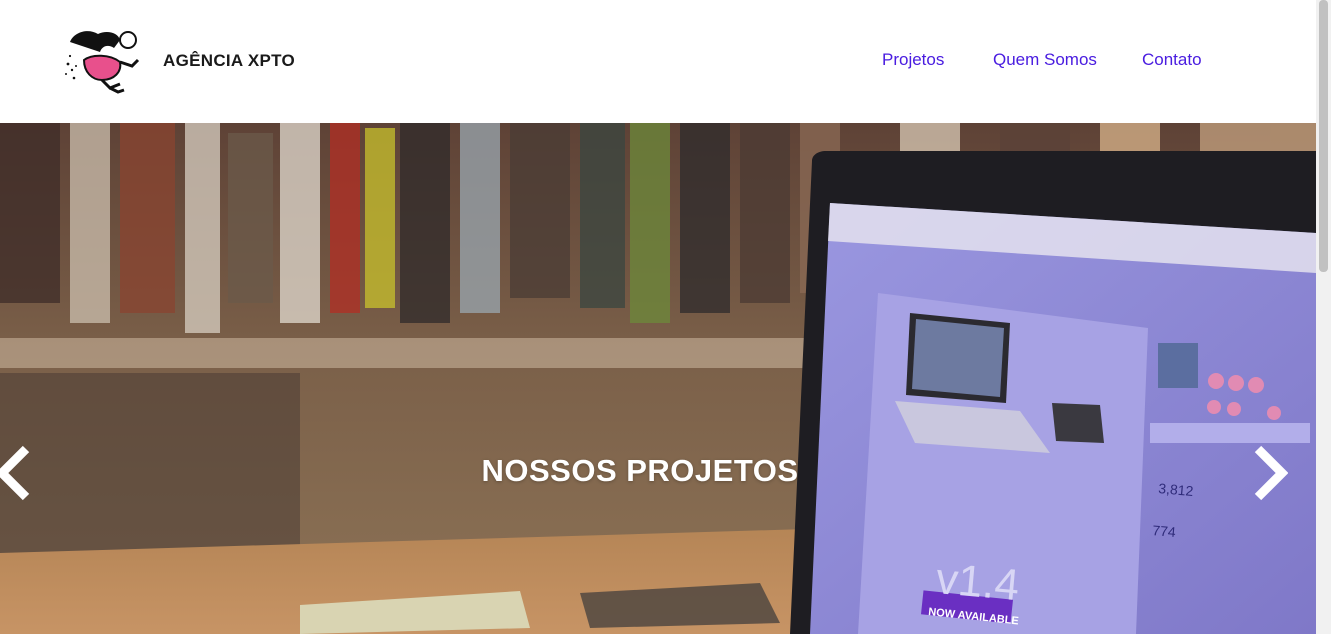 The image size is (1331, 634). What do you see at coordinates (1172, 60) in the screenshot?
I see `nav-link-contato: Contato` at bounding box center [1172, 60].